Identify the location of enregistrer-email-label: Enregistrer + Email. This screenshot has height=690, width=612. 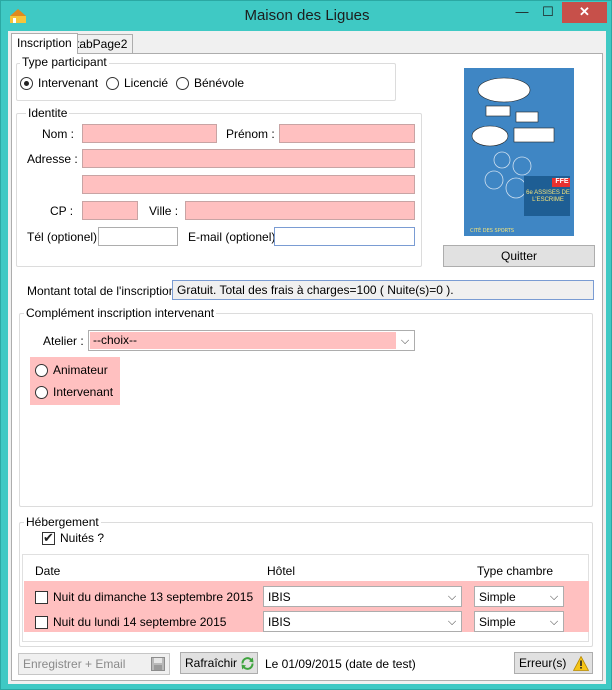
(74, 664).